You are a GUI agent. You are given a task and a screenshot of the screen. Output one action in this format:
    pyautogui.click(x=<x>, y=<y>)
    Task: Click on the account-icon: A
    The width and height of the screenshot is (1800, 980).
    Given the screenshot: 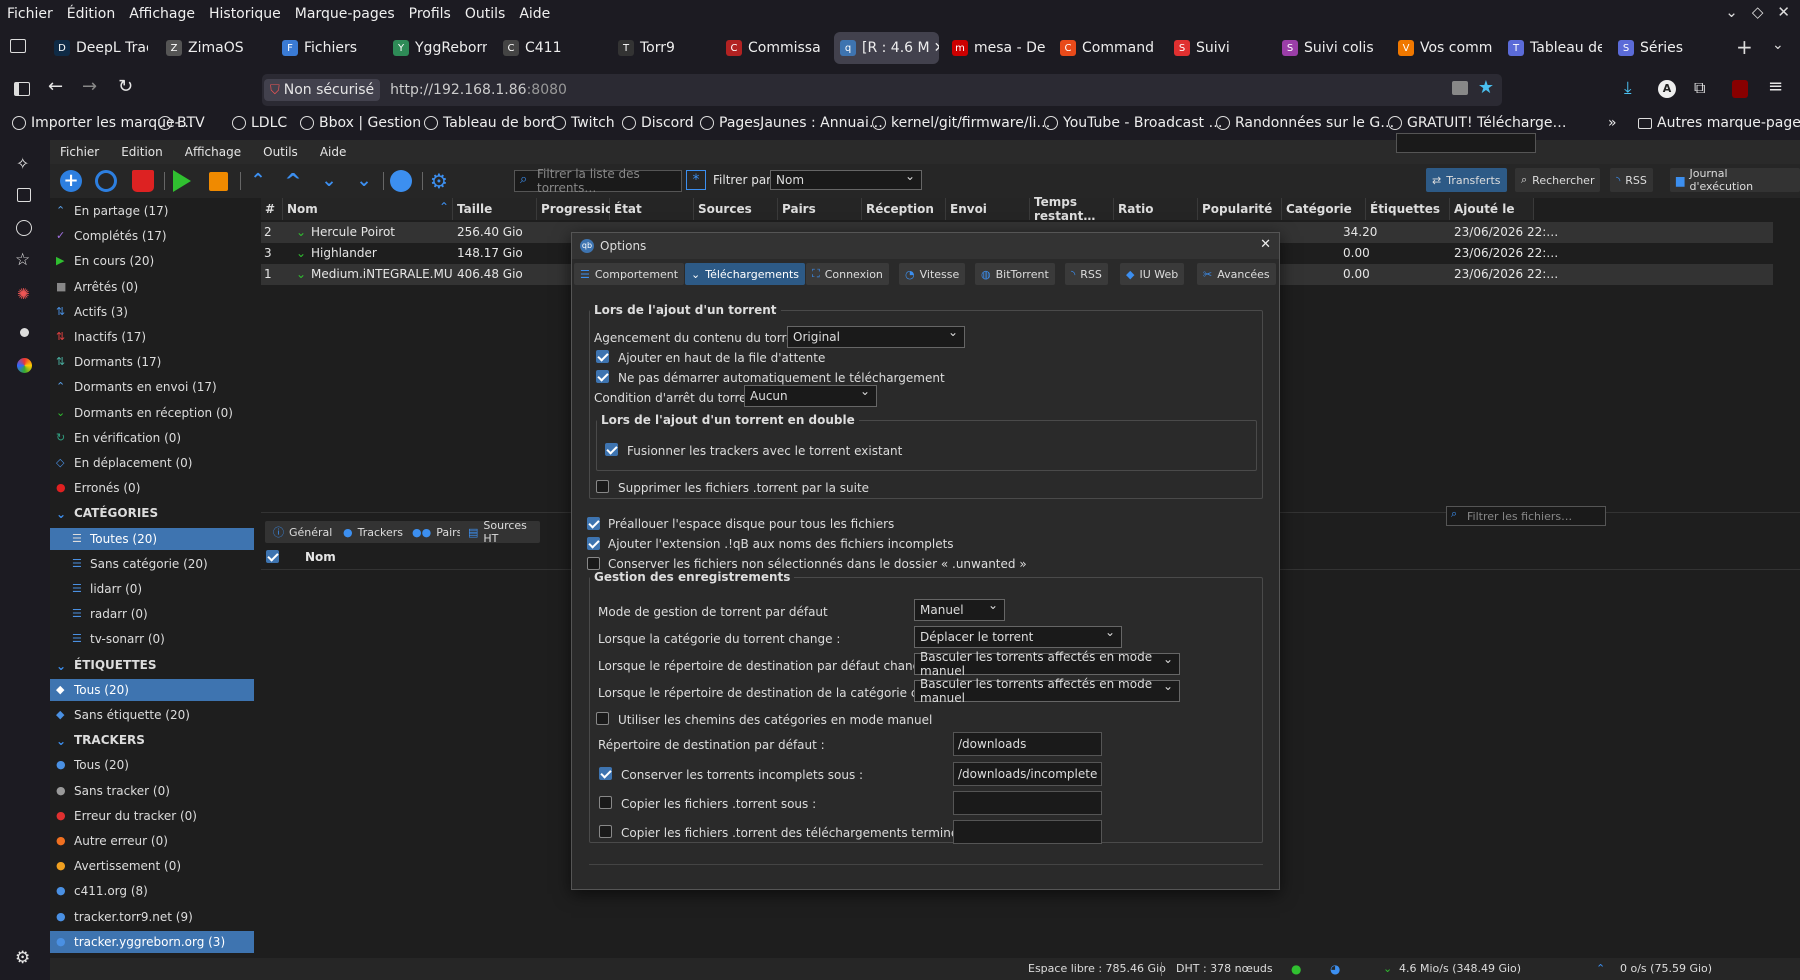 What is the action you would take?
    pyautogui.click(x=1667, y=89)
    